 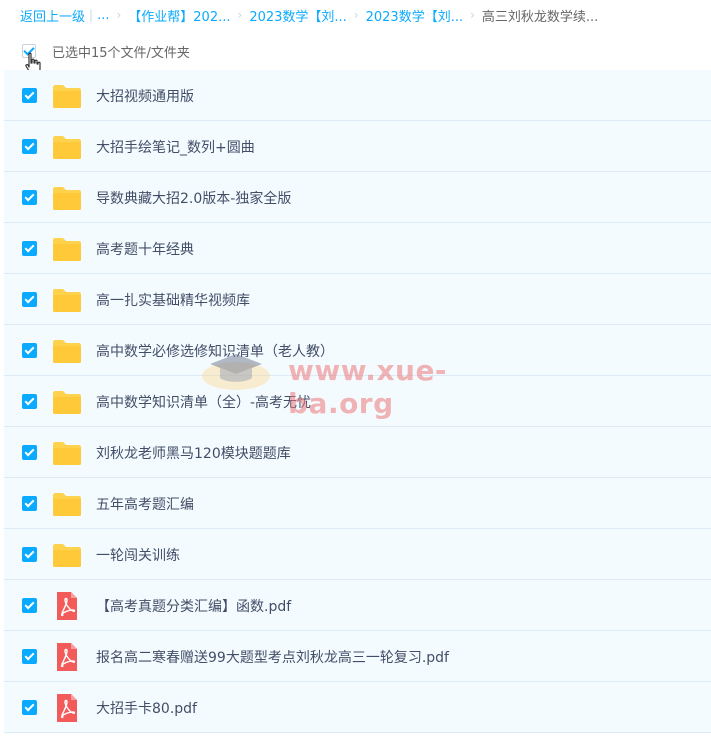 I want to click on file-row: 大招手绘笔记_数列+圆曲, so click(x=357, y=146).